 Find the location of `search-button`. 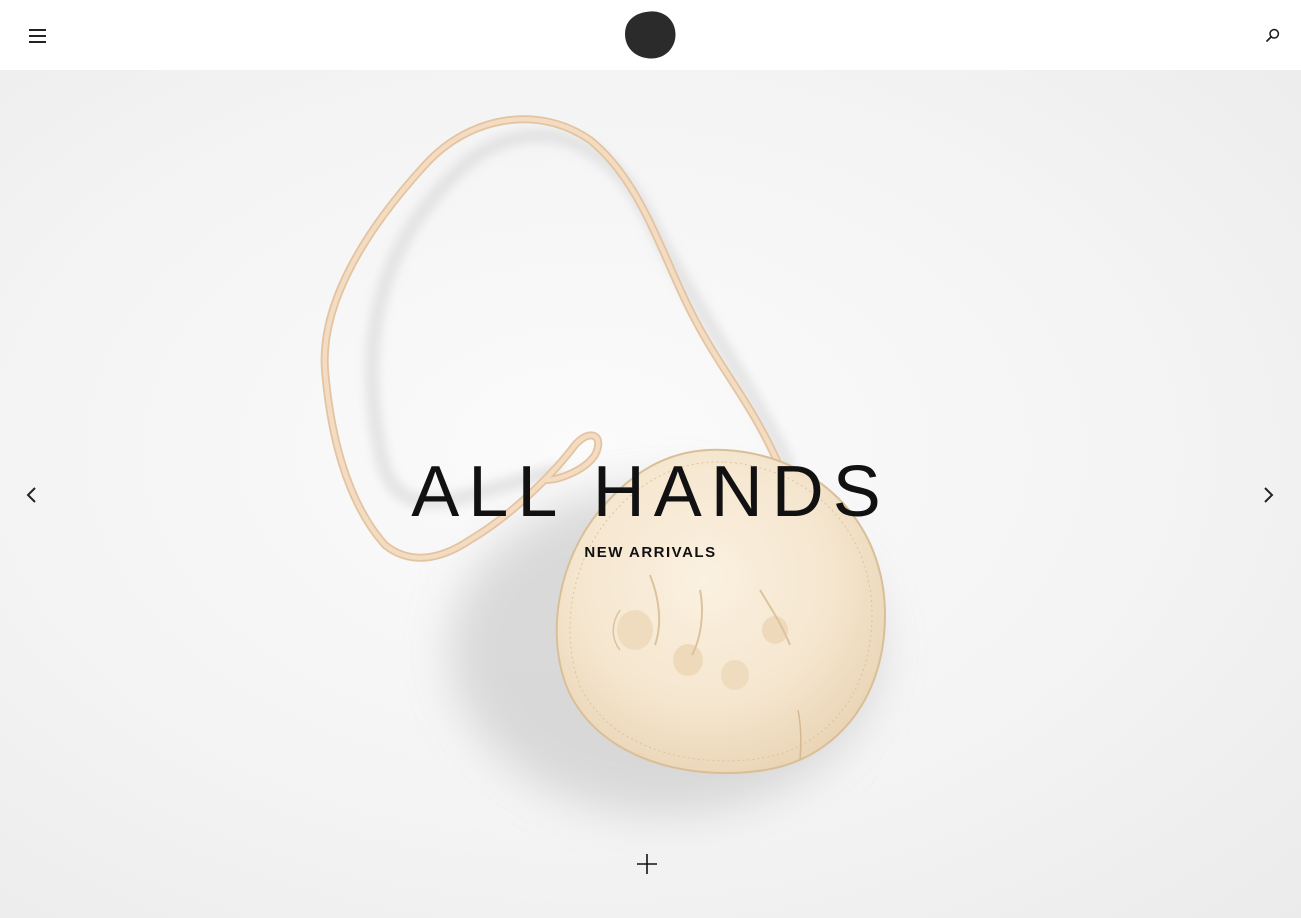

search-button is located at coordinates (1273, 35).